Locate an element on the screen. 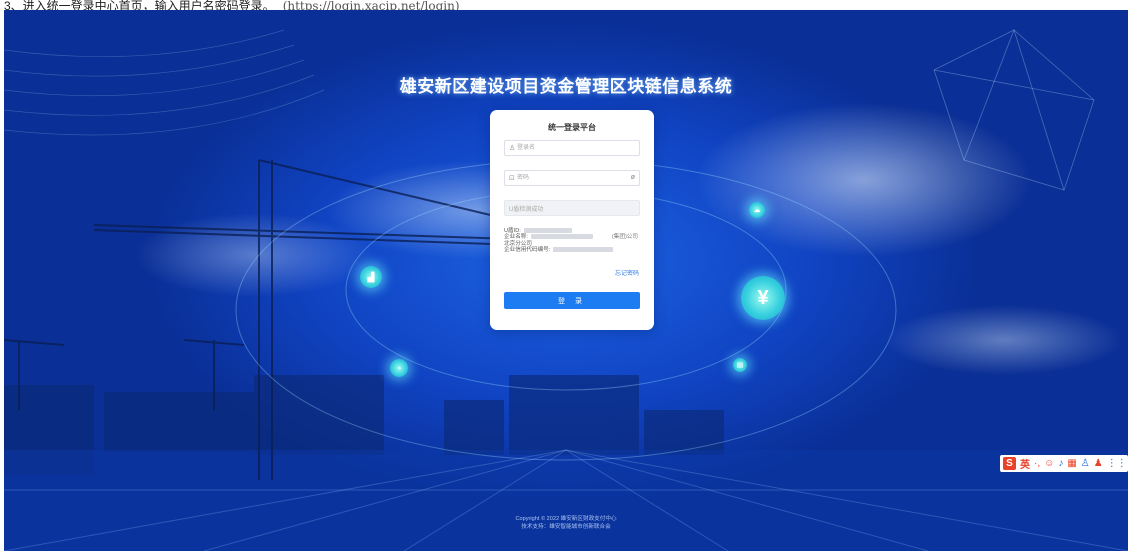 Image resolution: width=1128 pixels, height=551 pixels. forgot-password-link: 忘记密码 is located at coordinates (627, 272).